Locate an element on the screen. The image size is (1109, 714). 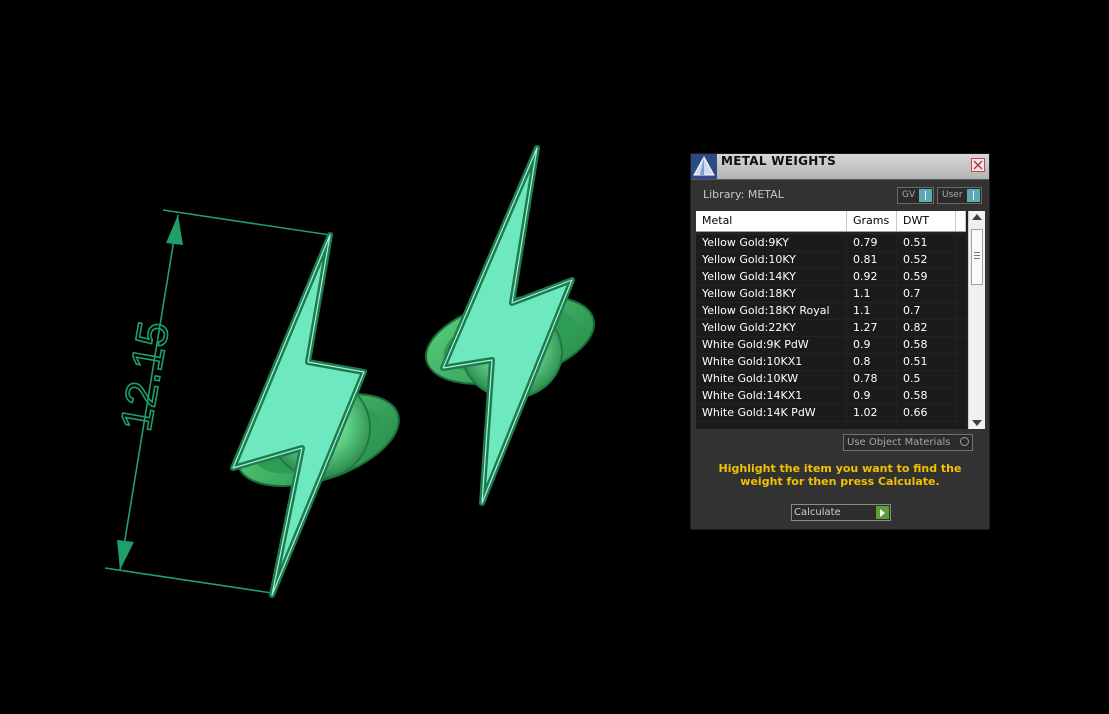
cell-dwt: 0.5 is located at coordinates (926, 379).